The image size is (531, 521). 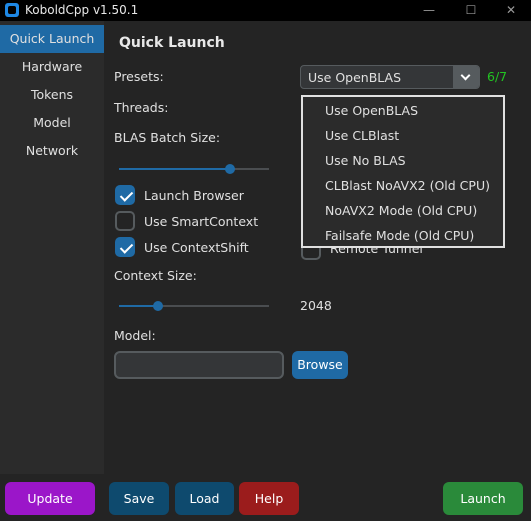 What do you see at coordinates (201, 221) in the screenshot?
I see `smartcontext-label: Use SmartContext` at bounding box center [201, 221].